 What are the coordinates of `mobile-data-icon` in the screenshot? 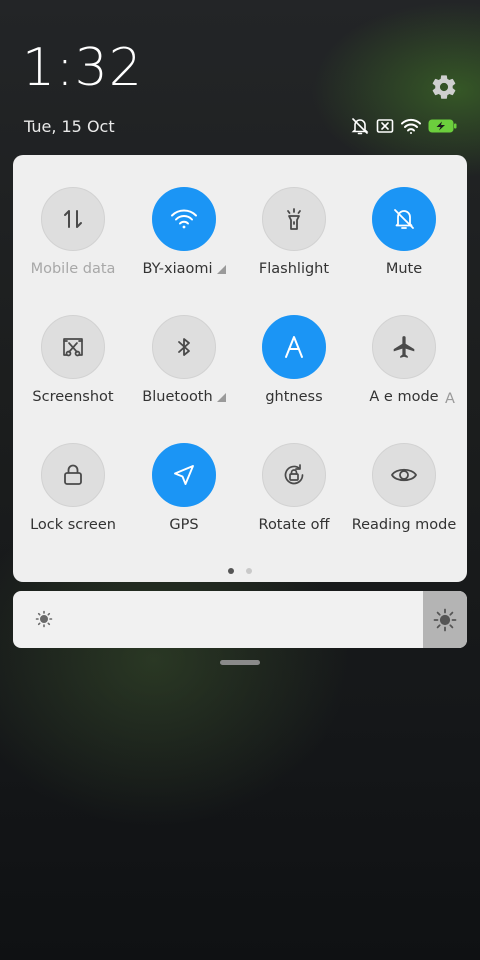 It's located at (73, 219).